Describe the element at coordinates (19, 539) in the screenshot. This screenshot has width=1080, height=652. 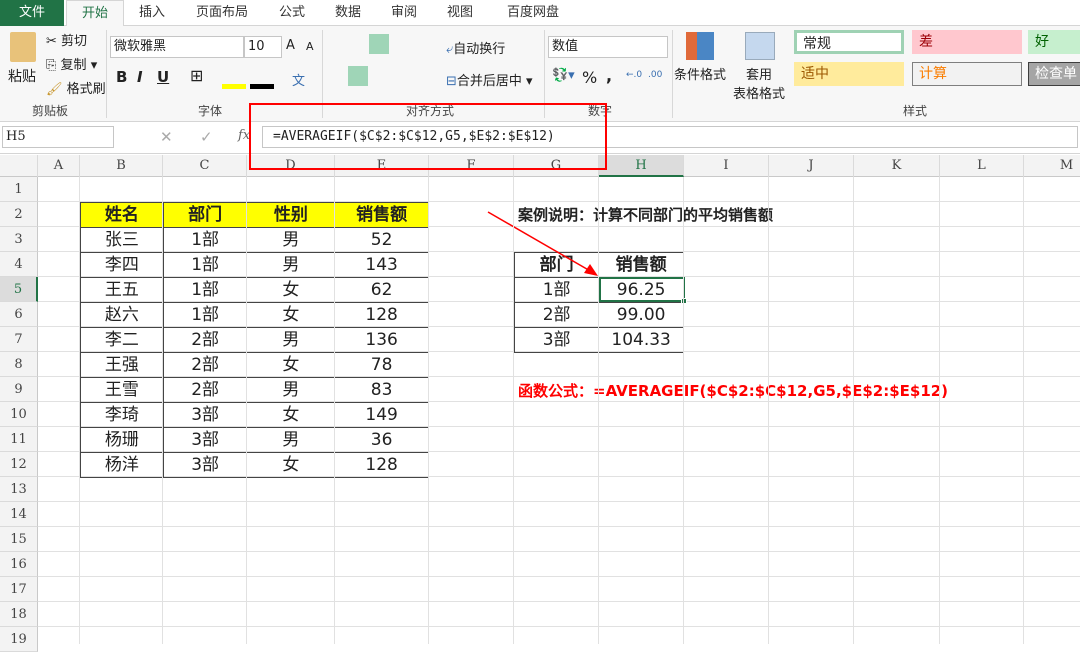
I see `row-header-15: 15` at that location.